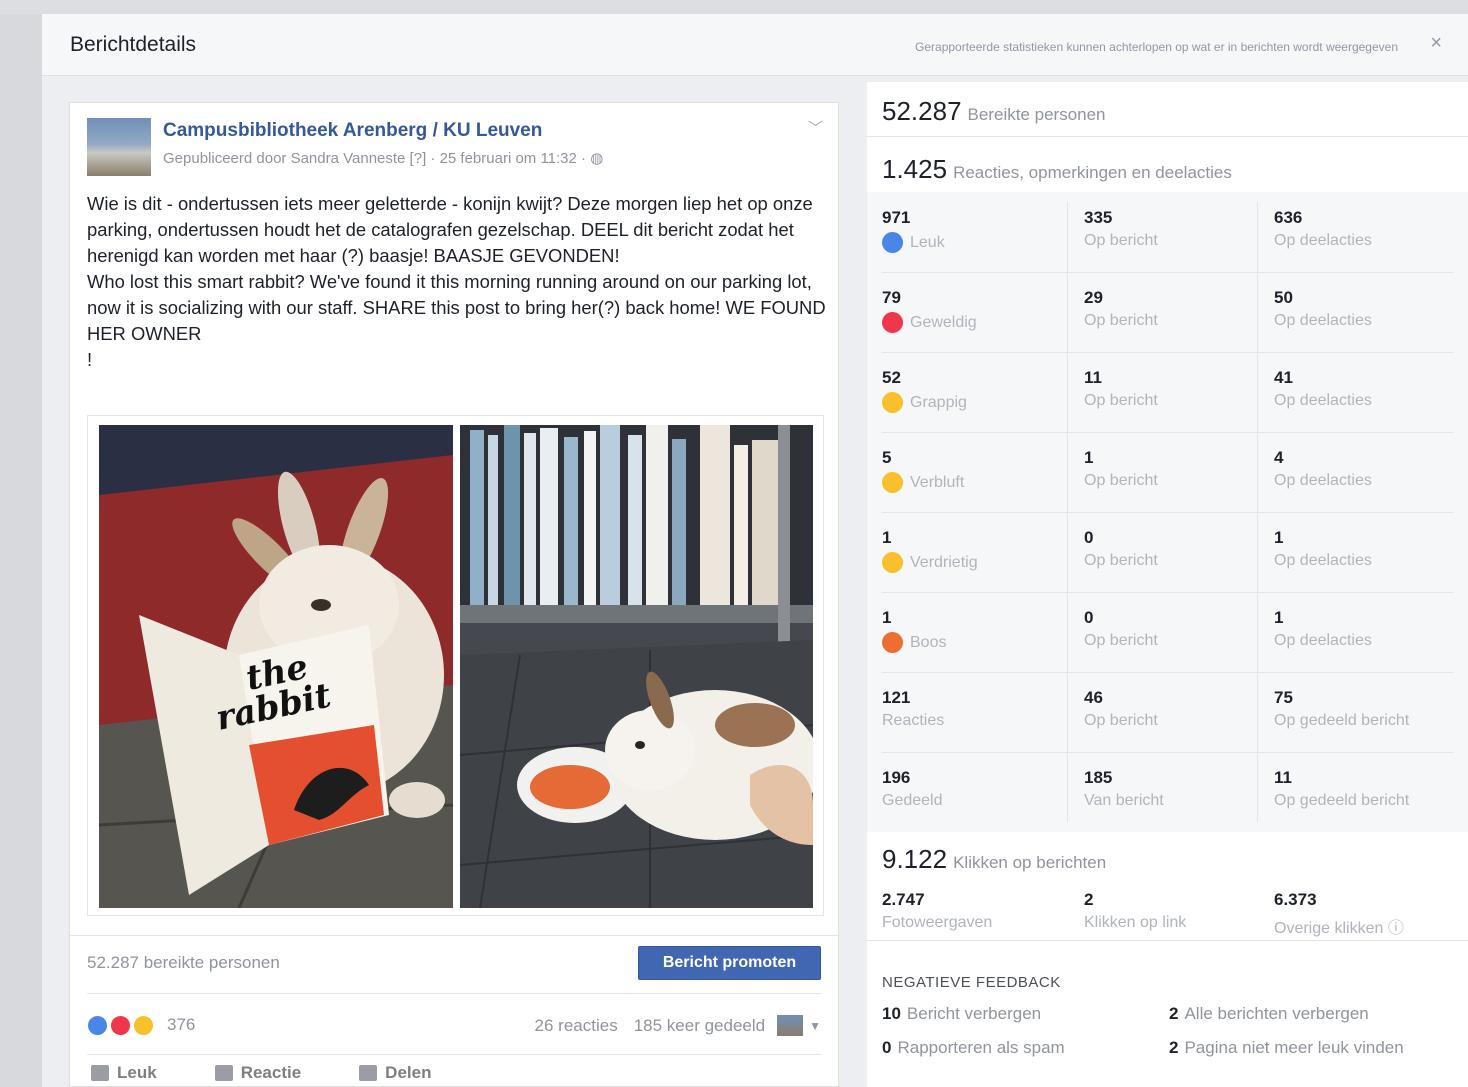 The width and height of the screenshot is (1468, 1087). What do you see at coordinates (815, 1026) in the screenshot?
I see `chevron-down-icon: ▼` at bounding box center [815, 1026].